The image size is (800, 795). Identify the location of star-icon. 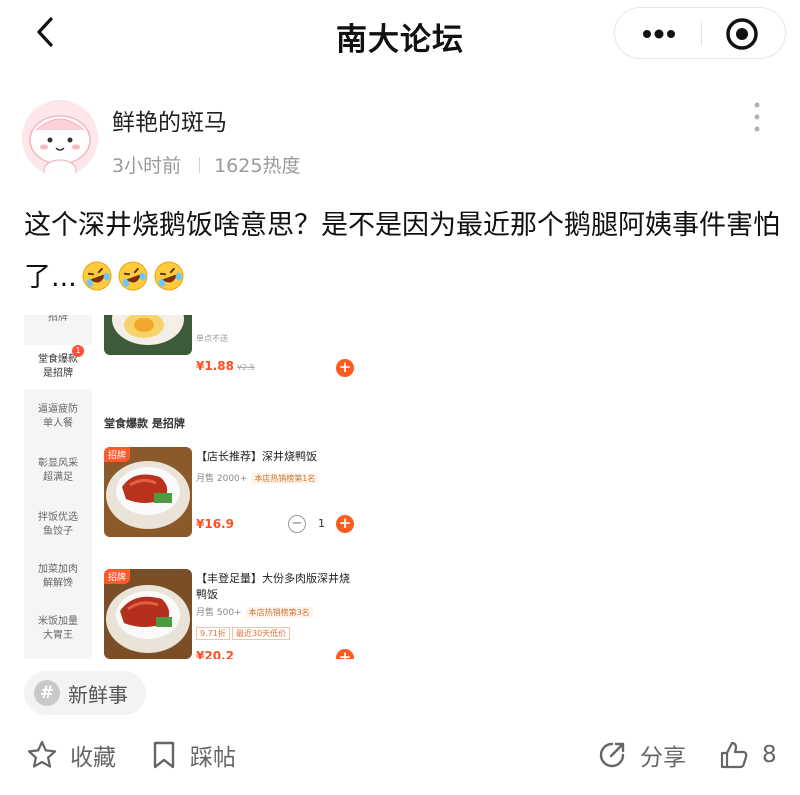
(42, 754).